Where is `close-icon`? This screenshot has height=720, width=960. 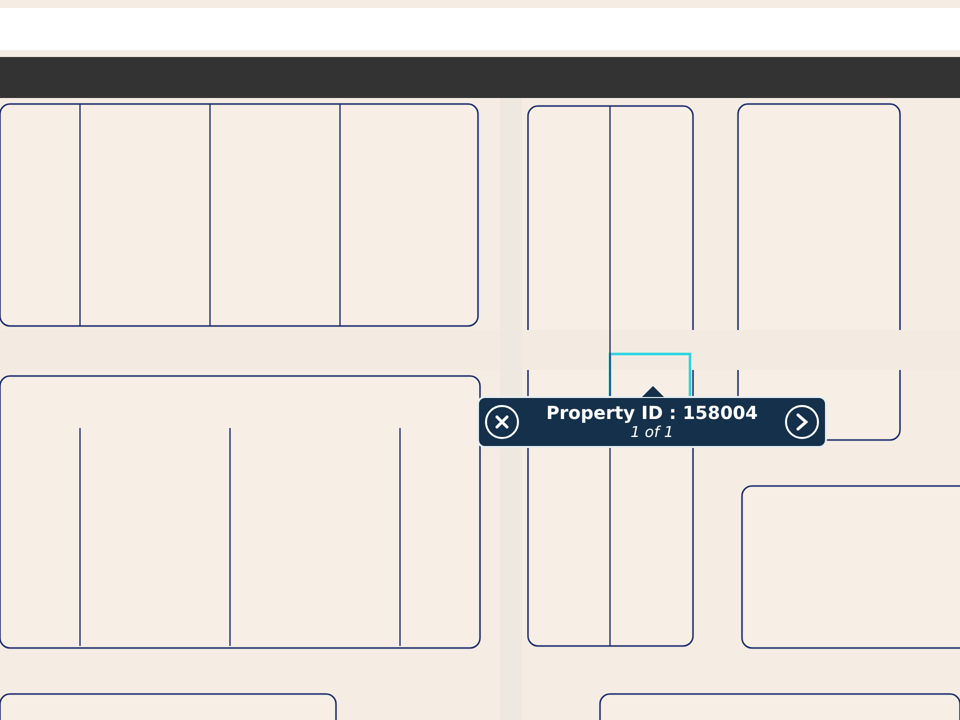 close-icon is located at coordinates (502, 422).